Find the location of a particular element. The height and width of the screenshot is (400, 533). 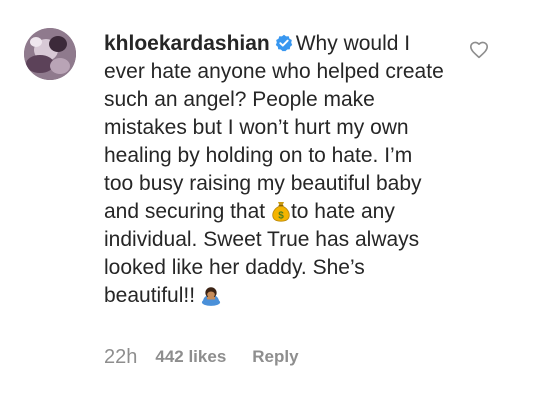

avatar is located at coordinates (50, 54).